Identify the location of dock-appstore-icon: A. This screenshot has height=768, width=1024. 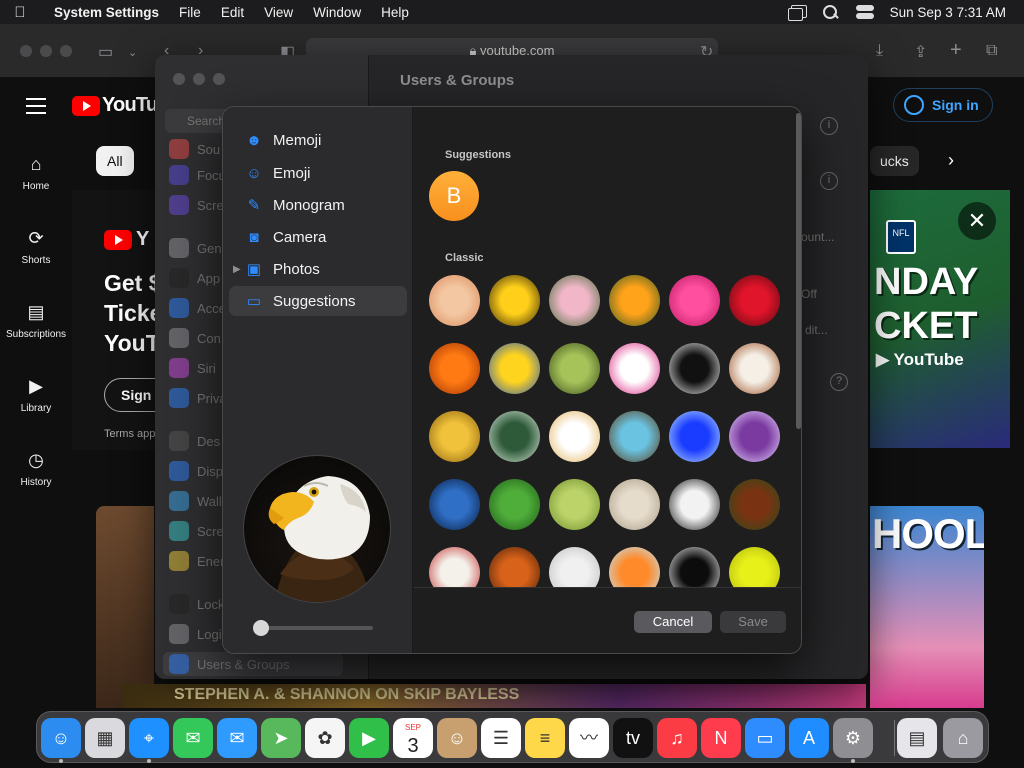
(809, 738).